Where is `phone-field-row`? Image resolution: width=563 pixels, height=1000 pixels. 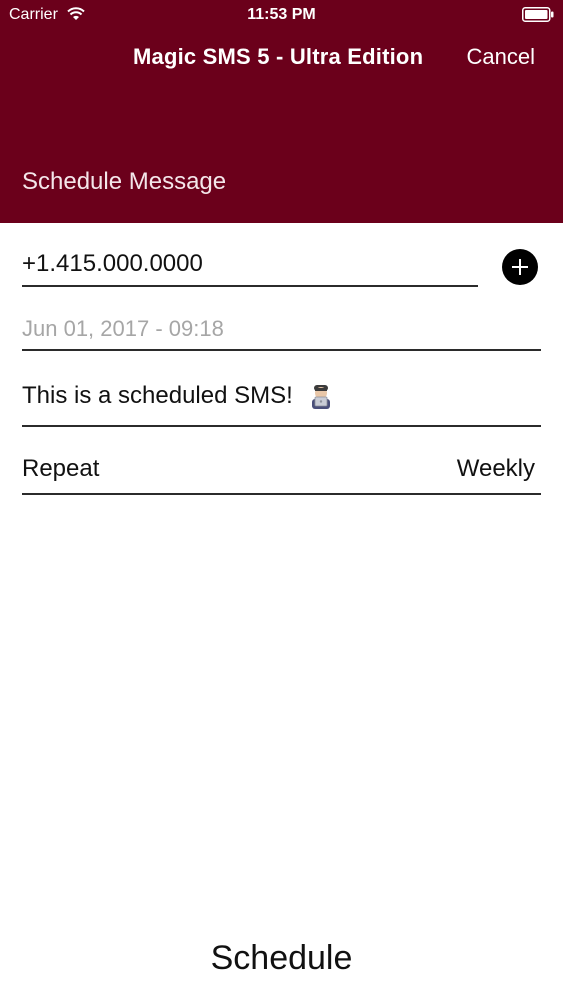 phone-field-row is located at coordinates (250, 266).